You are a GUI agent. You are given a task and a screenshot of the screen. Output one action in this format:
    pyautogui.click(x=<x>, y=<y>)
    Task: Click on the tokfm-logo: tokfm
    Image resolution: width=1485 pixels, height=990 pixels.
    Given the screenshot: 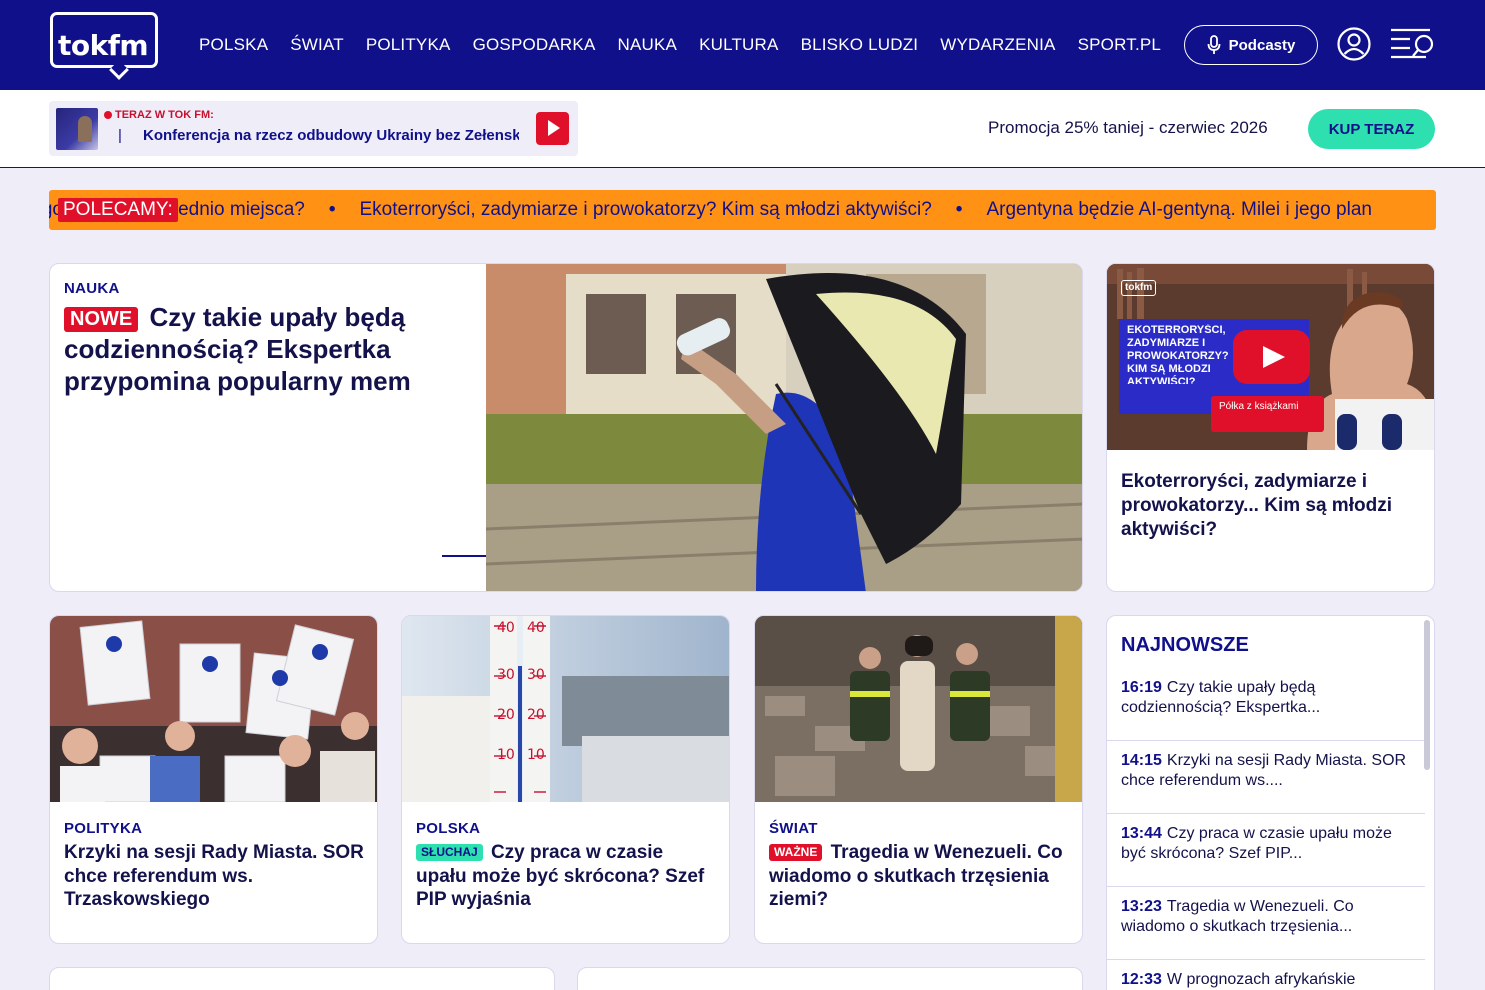 What is the action you would take?
    pyautogui.click(x=105, y=46)
    